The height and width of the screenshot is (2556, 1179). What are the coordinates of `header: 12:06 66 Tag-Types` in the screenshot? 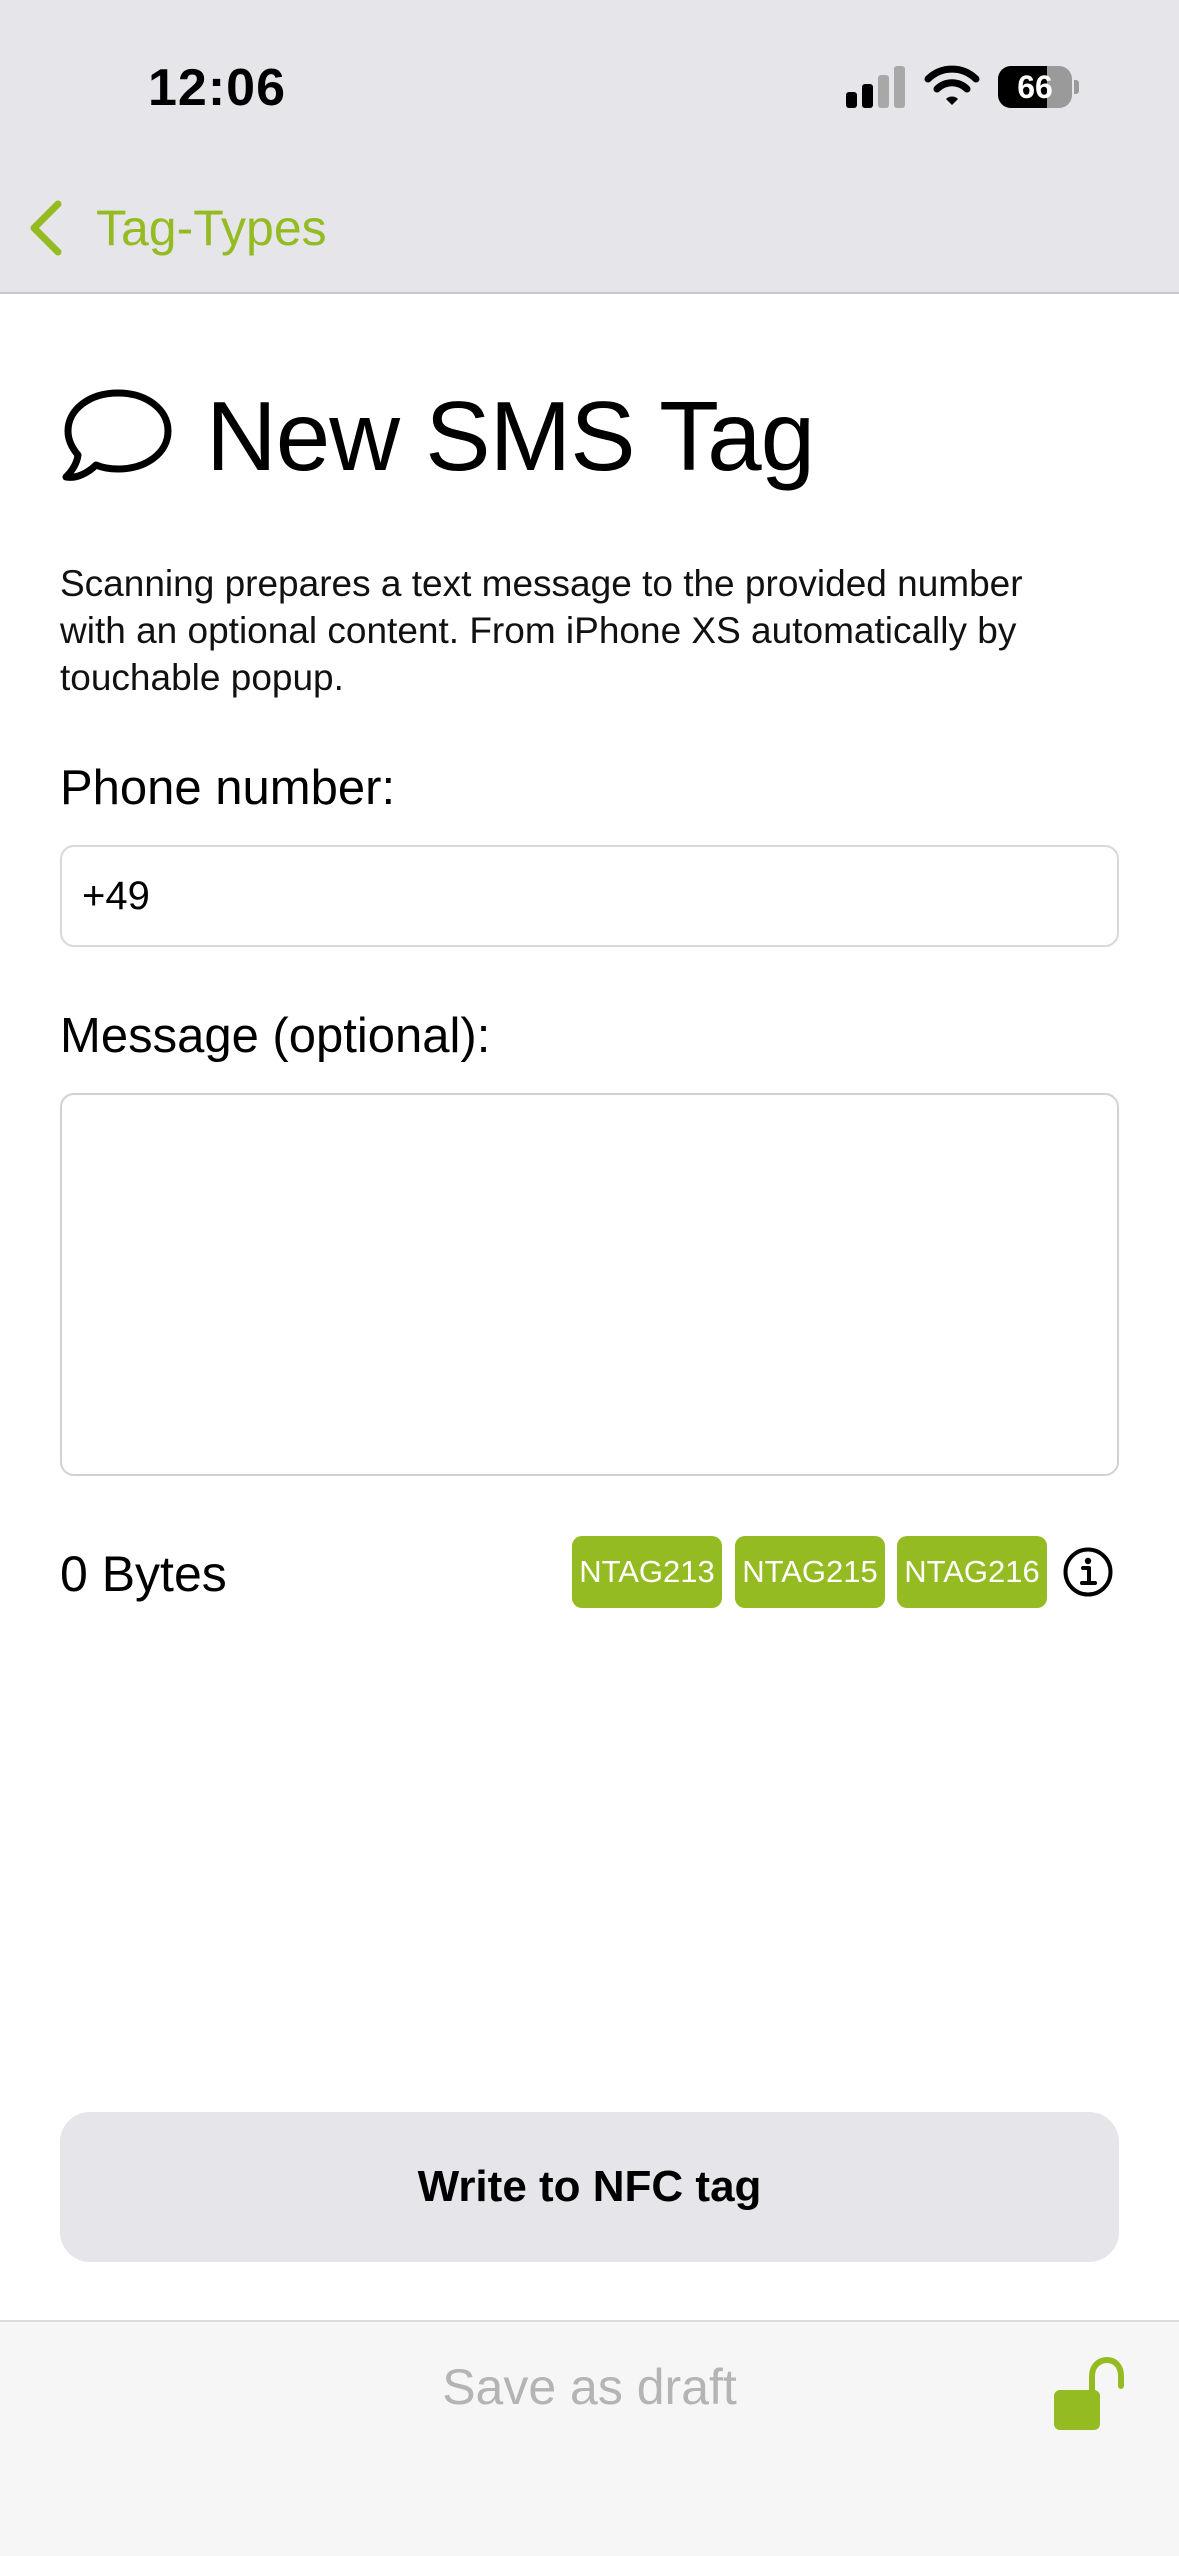 It's located at (589, 147).